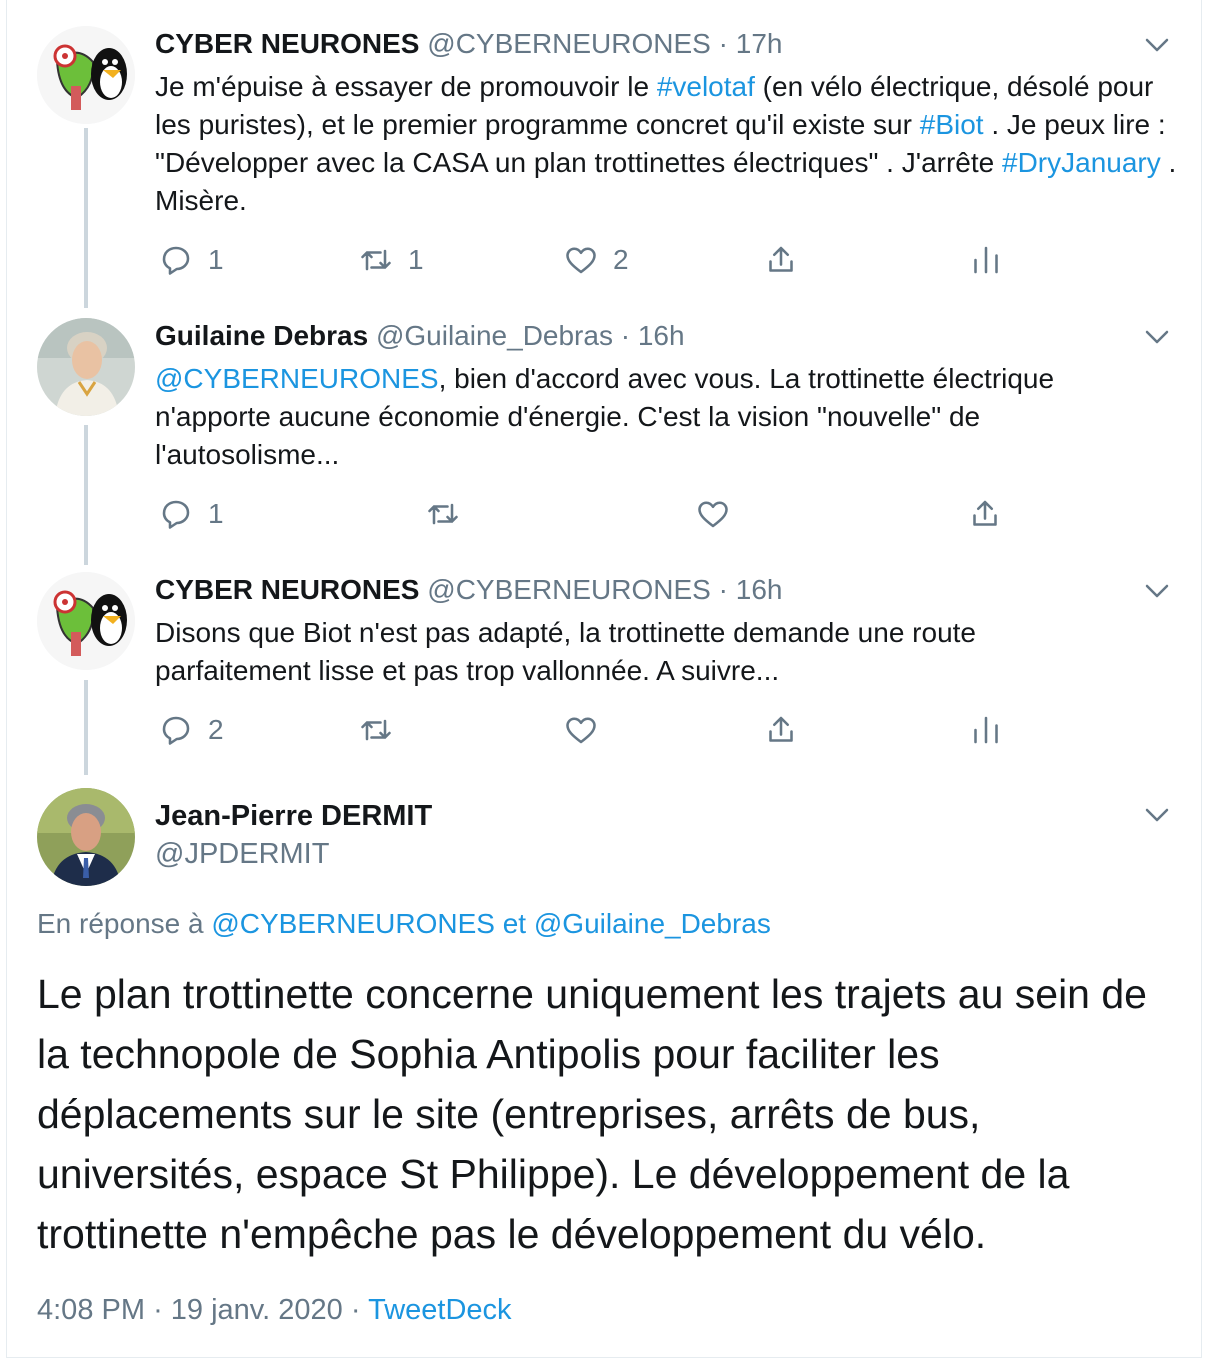 The image size is (1206, 1362). I want to click on guilaine-debras-avatar-icon, so click(86, 367).